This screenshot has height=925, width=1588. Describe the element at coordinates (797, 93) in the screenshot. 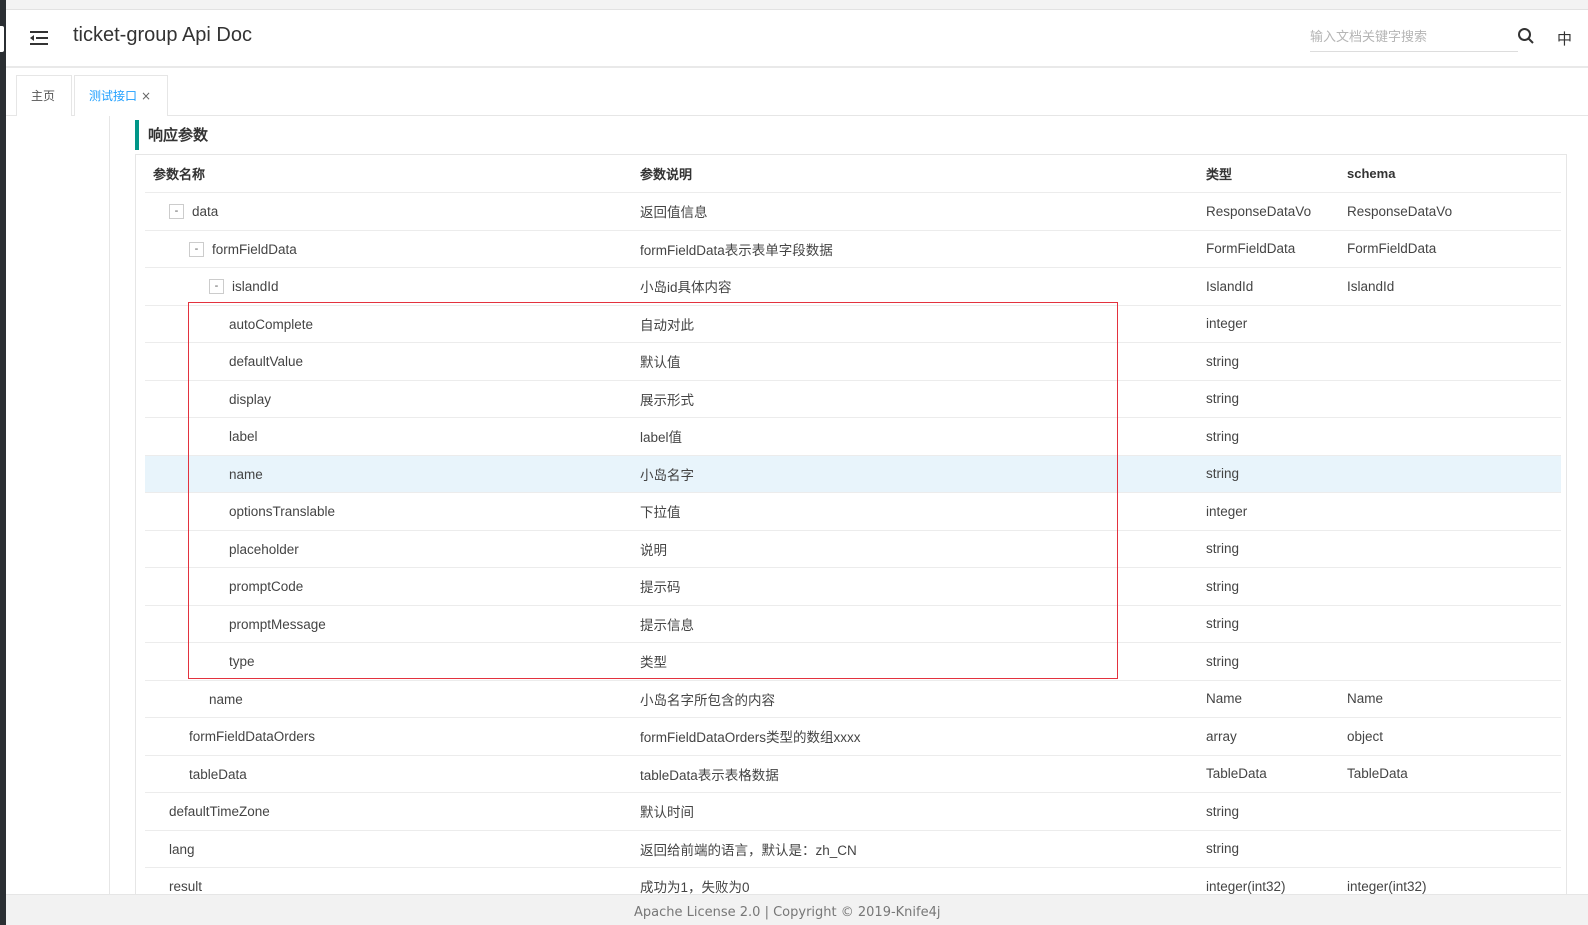

I see `tab-bar: 主页 测试接口 ×` at that location.